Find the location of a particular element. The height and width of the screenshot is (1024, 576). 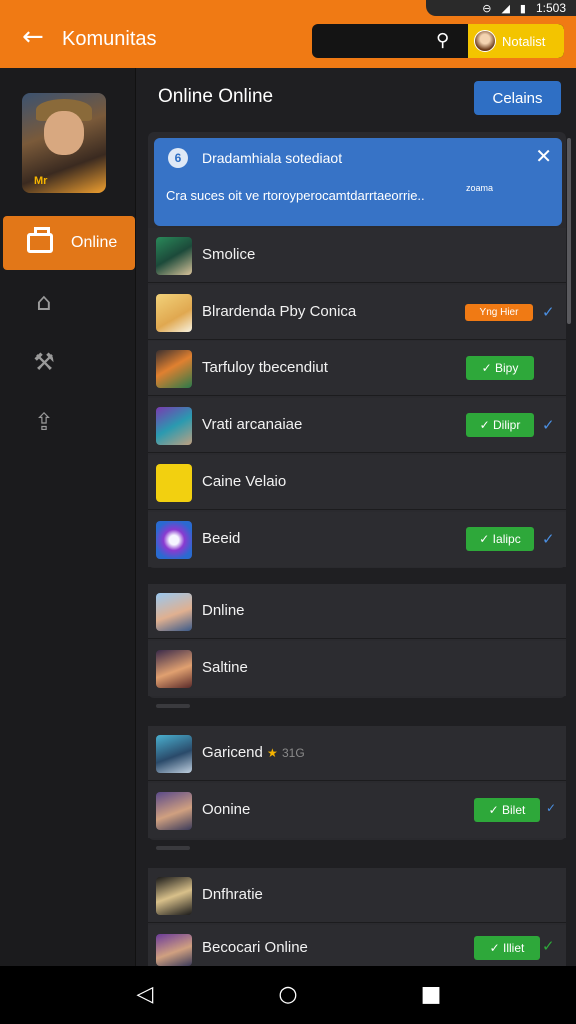

item-name: Vrati arcanaiae is located at coordinates (252, 424).